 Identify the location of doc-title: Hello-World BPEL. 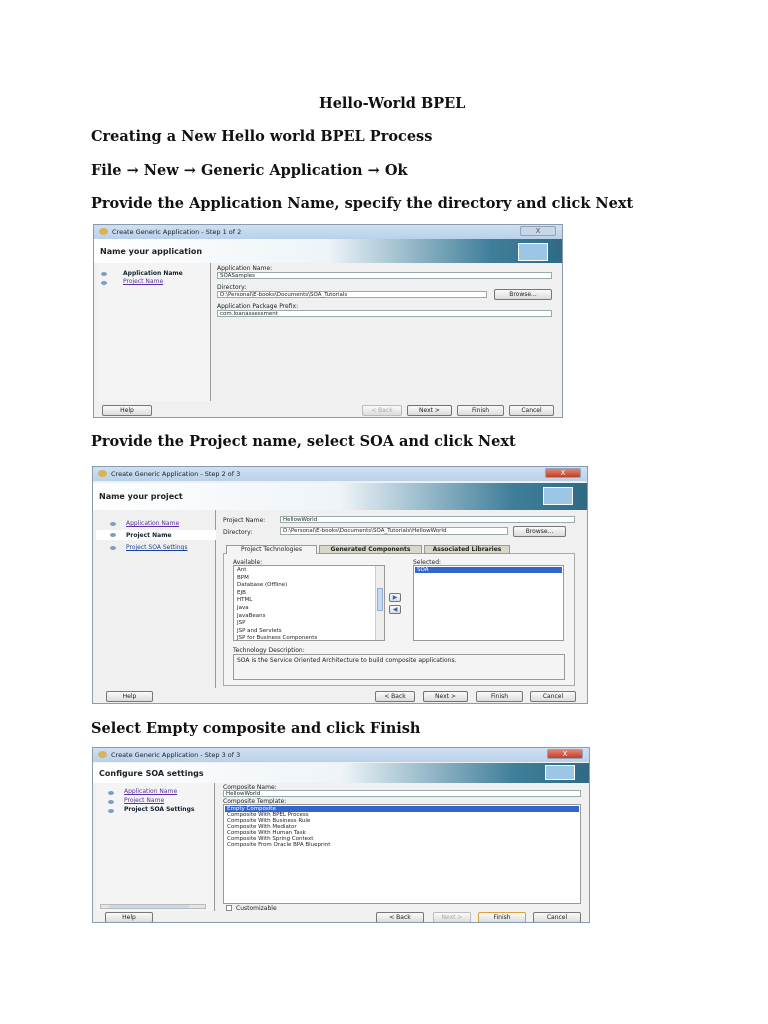
(392, 103).